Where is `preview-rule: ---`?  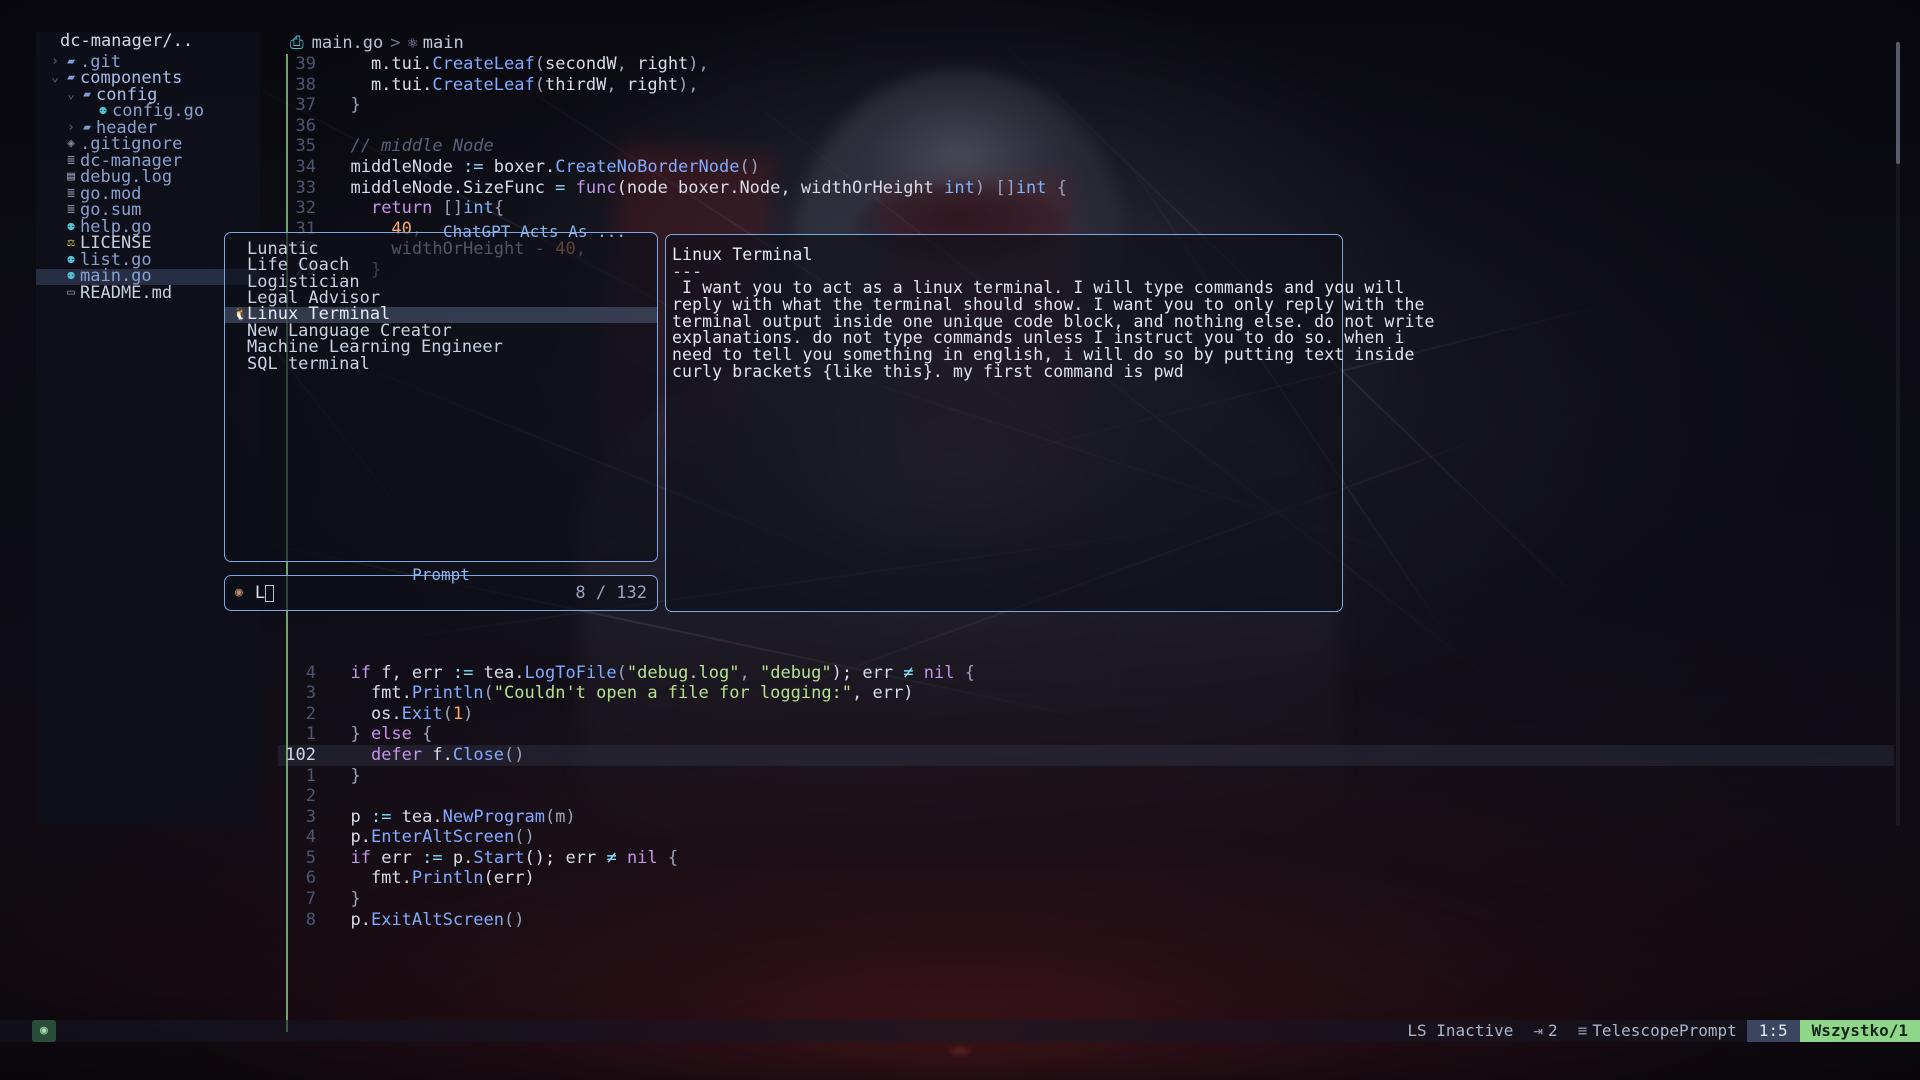
preview-rule: --- is located at coordinates (687, 271).